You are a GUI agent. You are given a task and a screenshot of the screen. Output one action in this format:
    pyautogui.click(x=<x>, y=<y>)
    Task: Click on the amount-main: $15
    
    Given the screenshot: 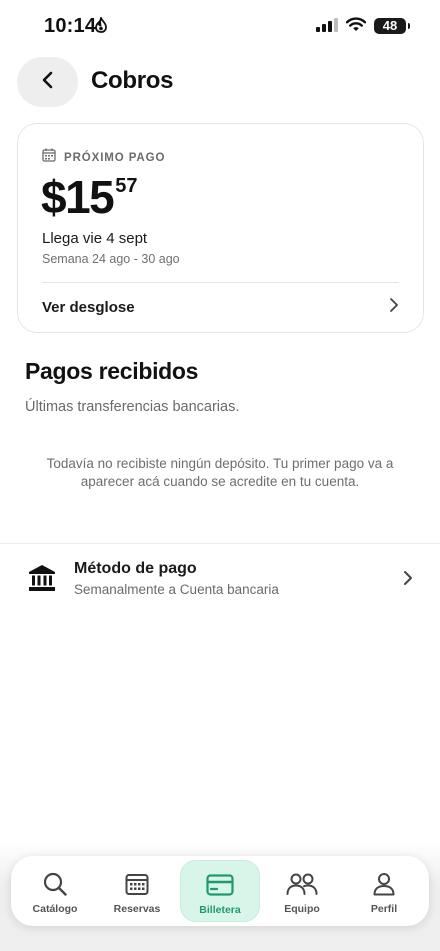 What is the action you would take?
    pyautogui.click(x=78, y=197)
    